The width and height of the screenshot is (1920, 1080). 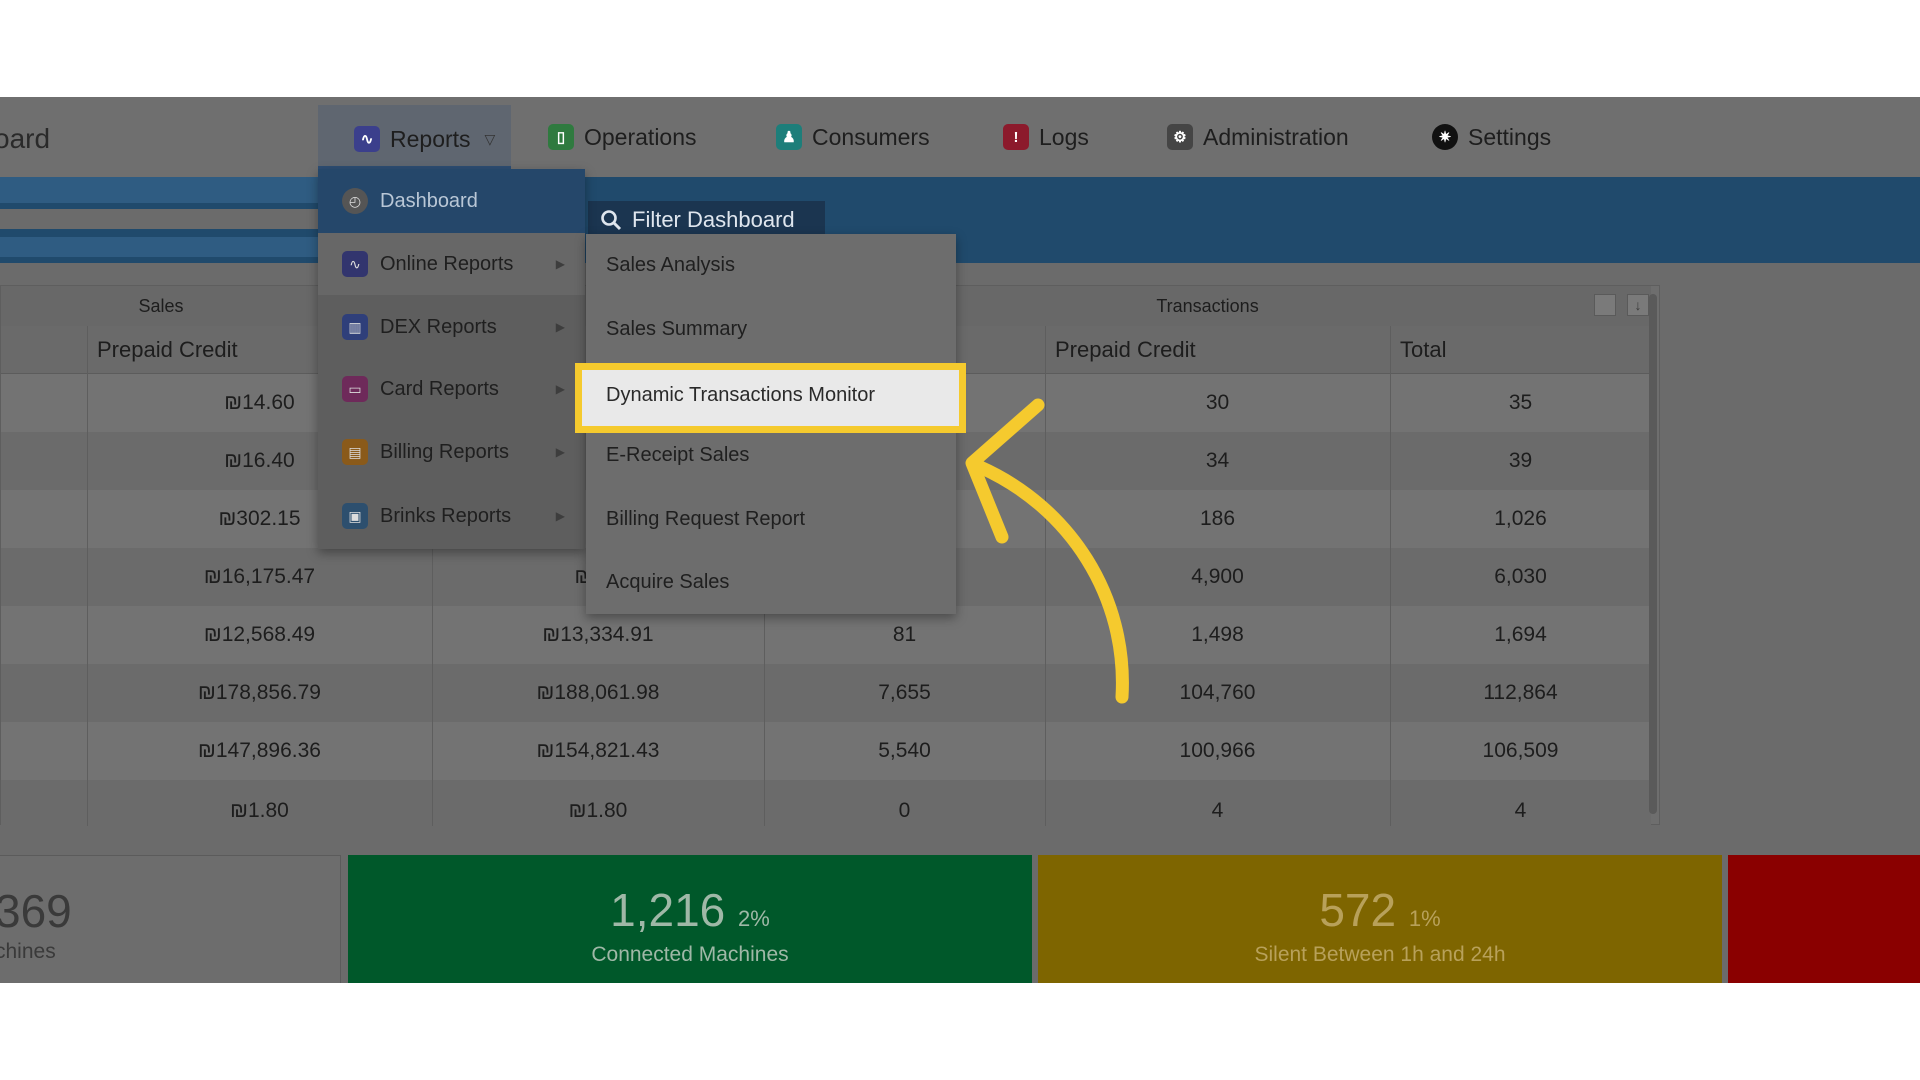 I want to click on table-cell: 39, so click(x=1520, y=460).